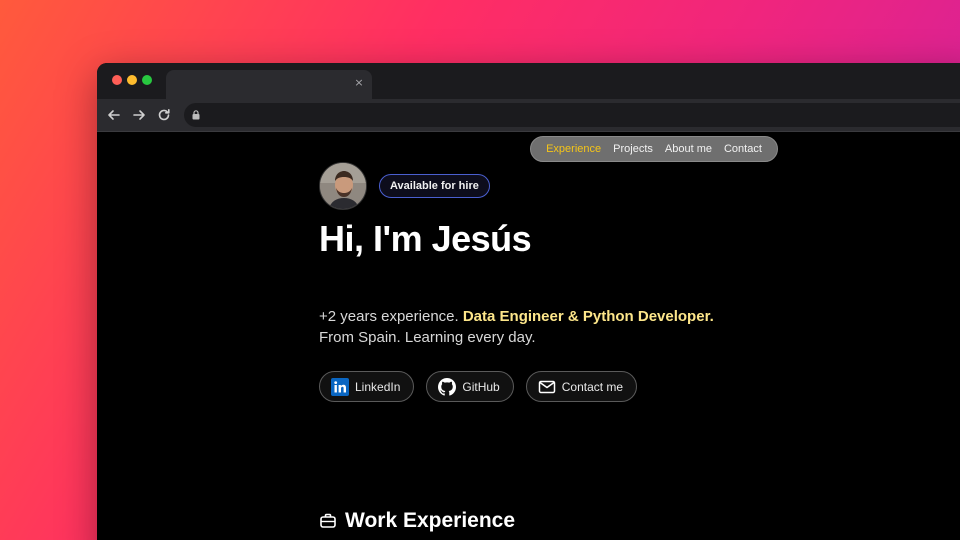  Describe the element at coordinates (430, 520) in the screenshot. I see `work-experience-title: Work Experience` at that location.